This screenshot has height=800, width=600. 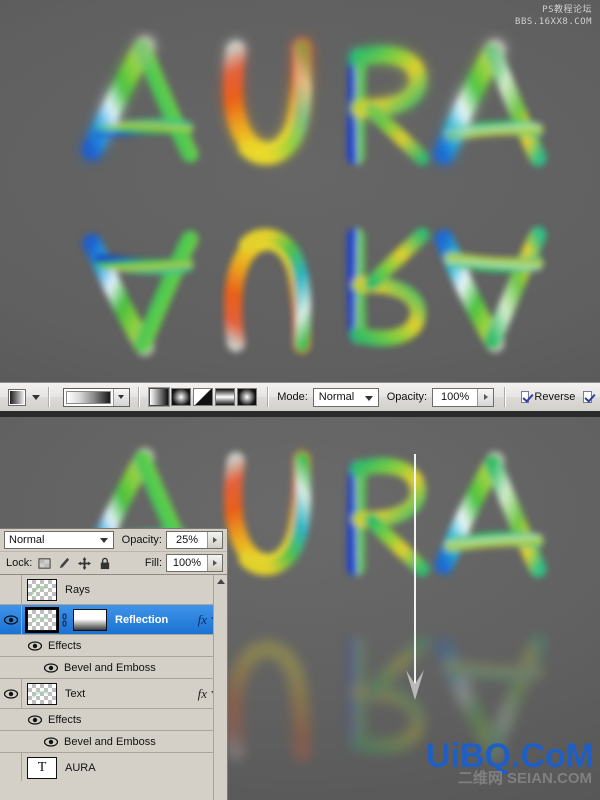 What do you see at coordinates (42, 619) in the screenshot?
I see `layer-thumbnail-reflection` at bounding box center [42, 619].